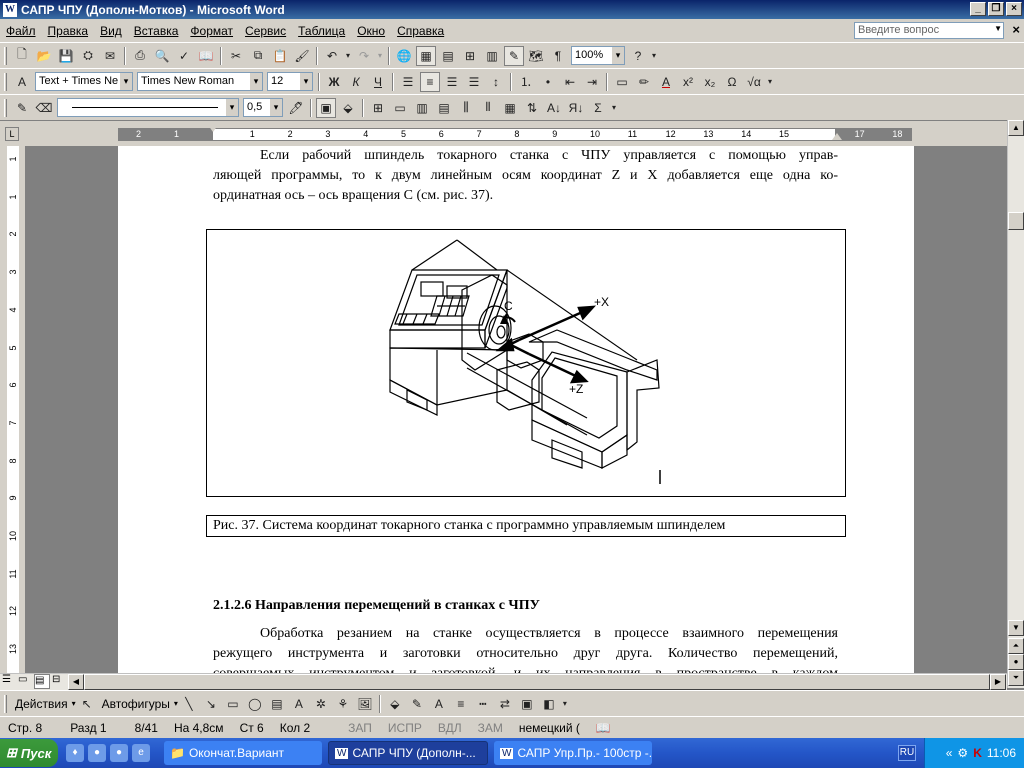 This screenshot has height=768, width=1024. What do you see at coordinates (9, 681) in the screenshot?
I see `normal-view-icon: ☰` at bounding box center [9, 681].